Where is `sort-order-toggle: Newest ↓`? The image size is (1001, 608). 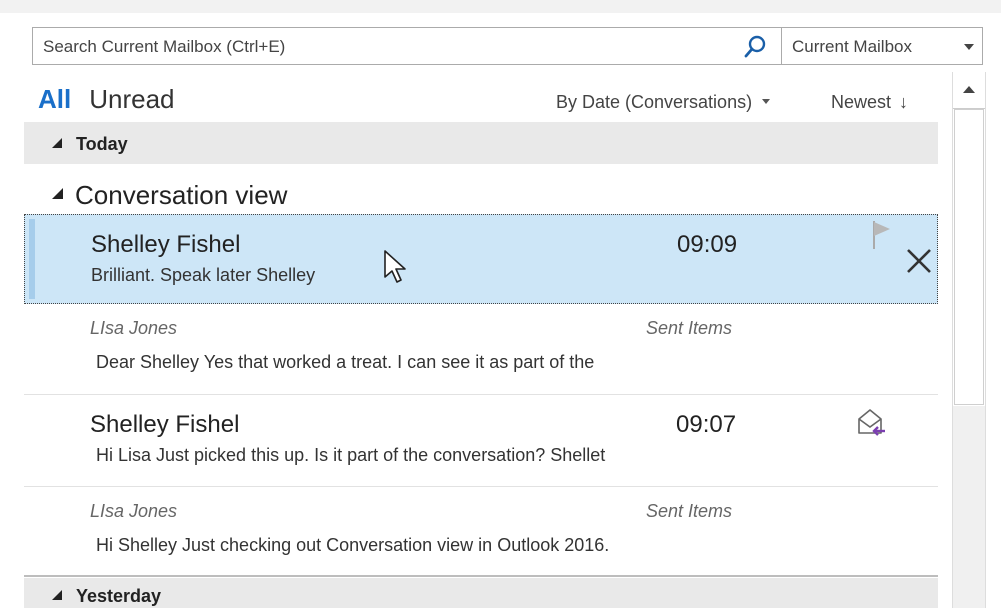 sort-order-toggle: Newest ↓ is located at coordinates (869, 102).